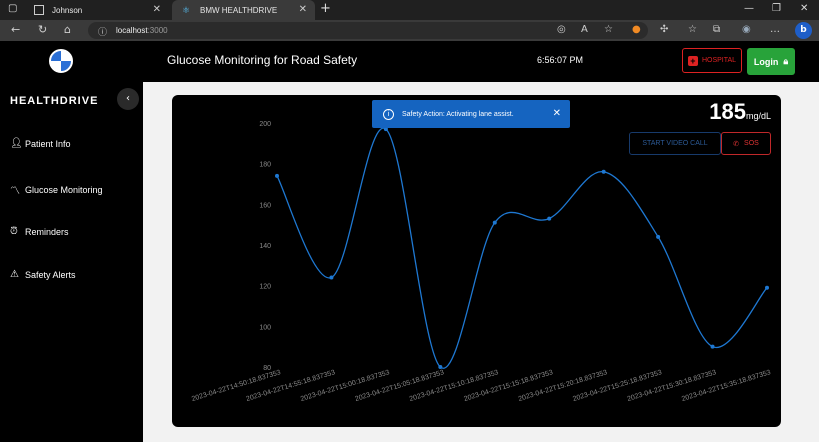 This screenshot has width=819, height=442. What do you see at coordinates (345, 386) in the screenshot?
I see `x-tick-label: 2023-04-22T15:00:18.837353` at bounding box center [345, 386].